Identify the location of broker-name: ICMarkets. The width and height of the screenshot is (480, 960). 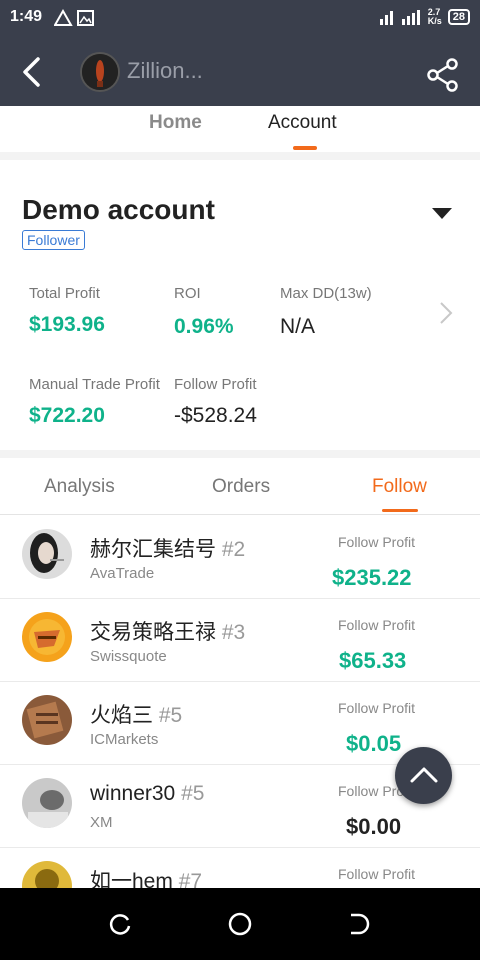
(124, 739).